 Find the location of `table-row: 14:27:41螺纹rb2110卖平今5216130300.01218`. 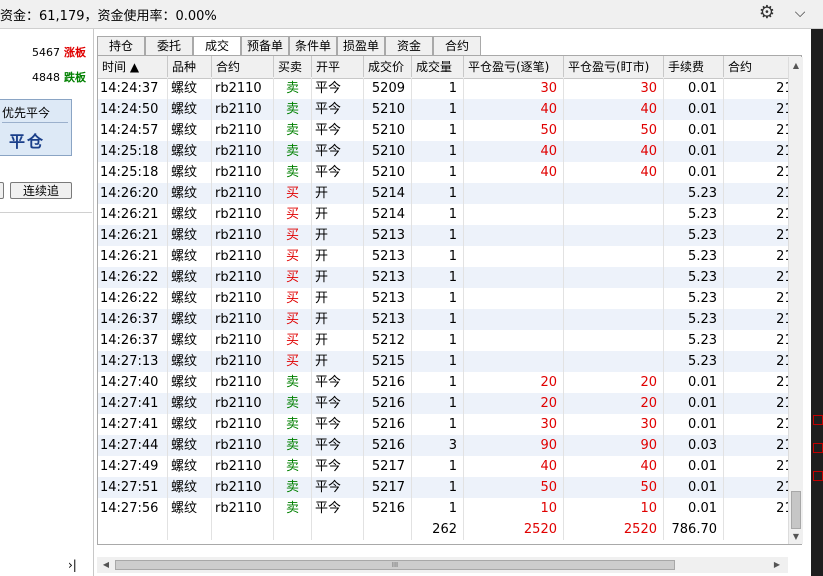

table-row: 14:27:41螺纹rb2110卖平今5216130300.01218 is located at coordinates (449, 424).